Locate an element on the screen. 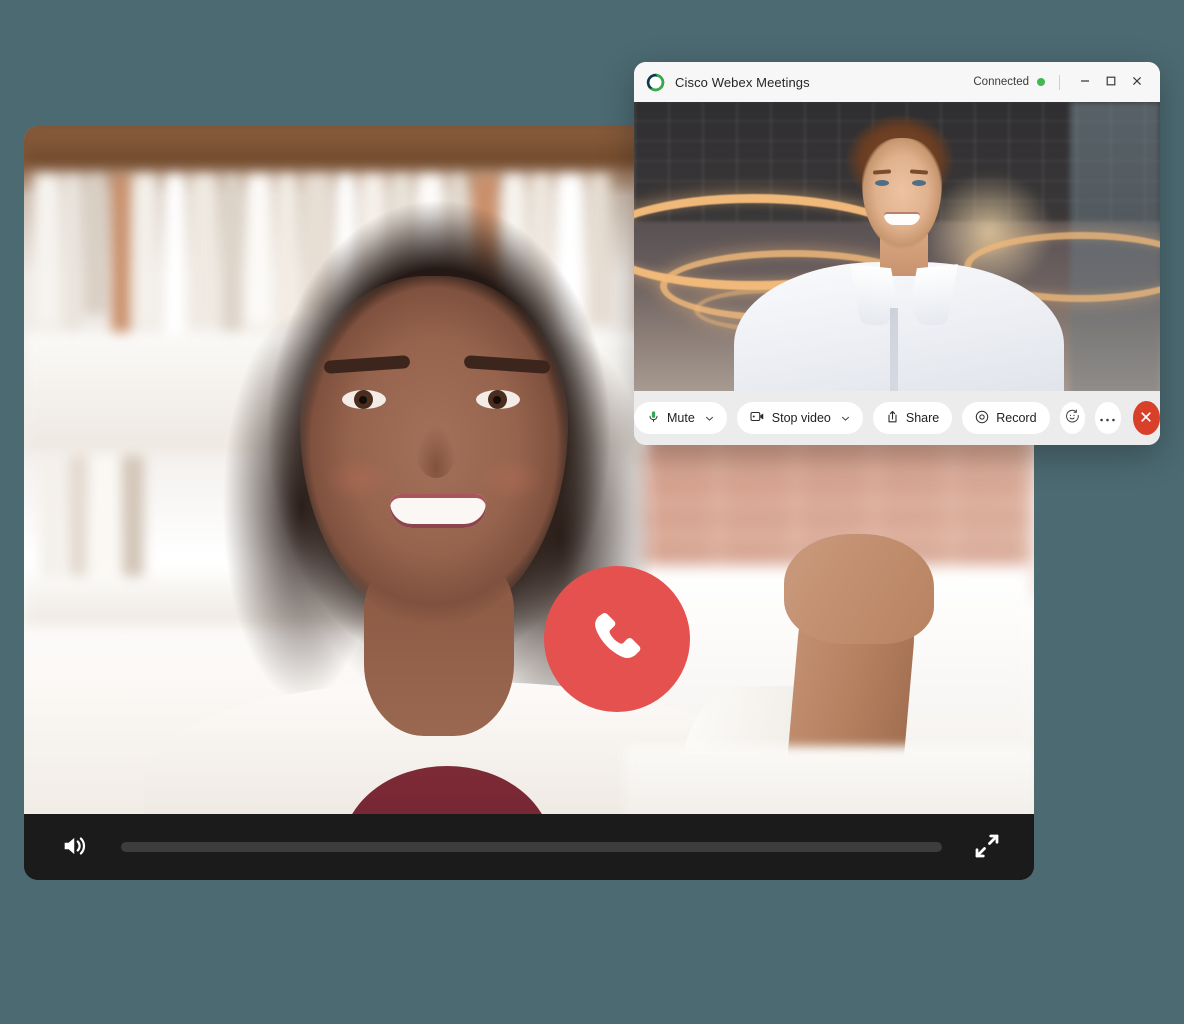 The height and width of the screenshot is (1024, 1184). more-options-button is located at coordinates (1108, 418).